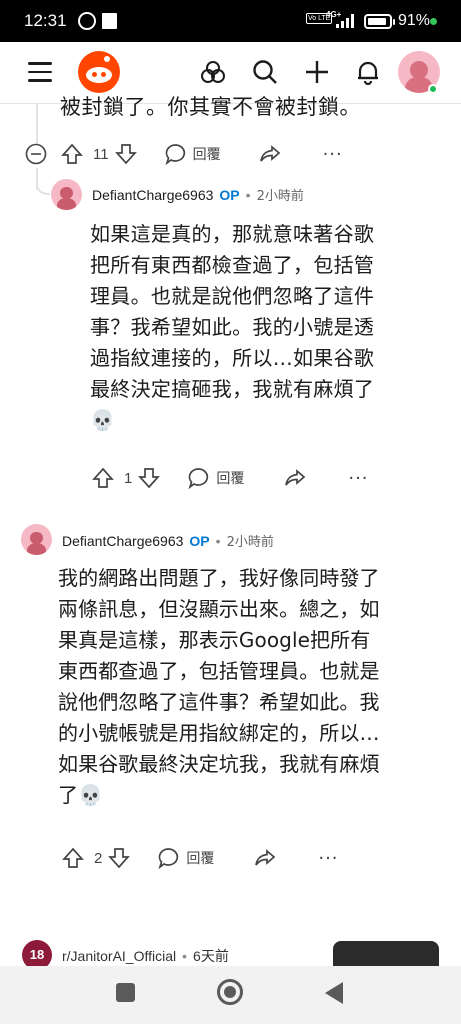 This screenshot has width=461, height=1024. Describe the element at coordinates (109, 21) in the screenshot. I see `gallery-notification-icon` at that location.